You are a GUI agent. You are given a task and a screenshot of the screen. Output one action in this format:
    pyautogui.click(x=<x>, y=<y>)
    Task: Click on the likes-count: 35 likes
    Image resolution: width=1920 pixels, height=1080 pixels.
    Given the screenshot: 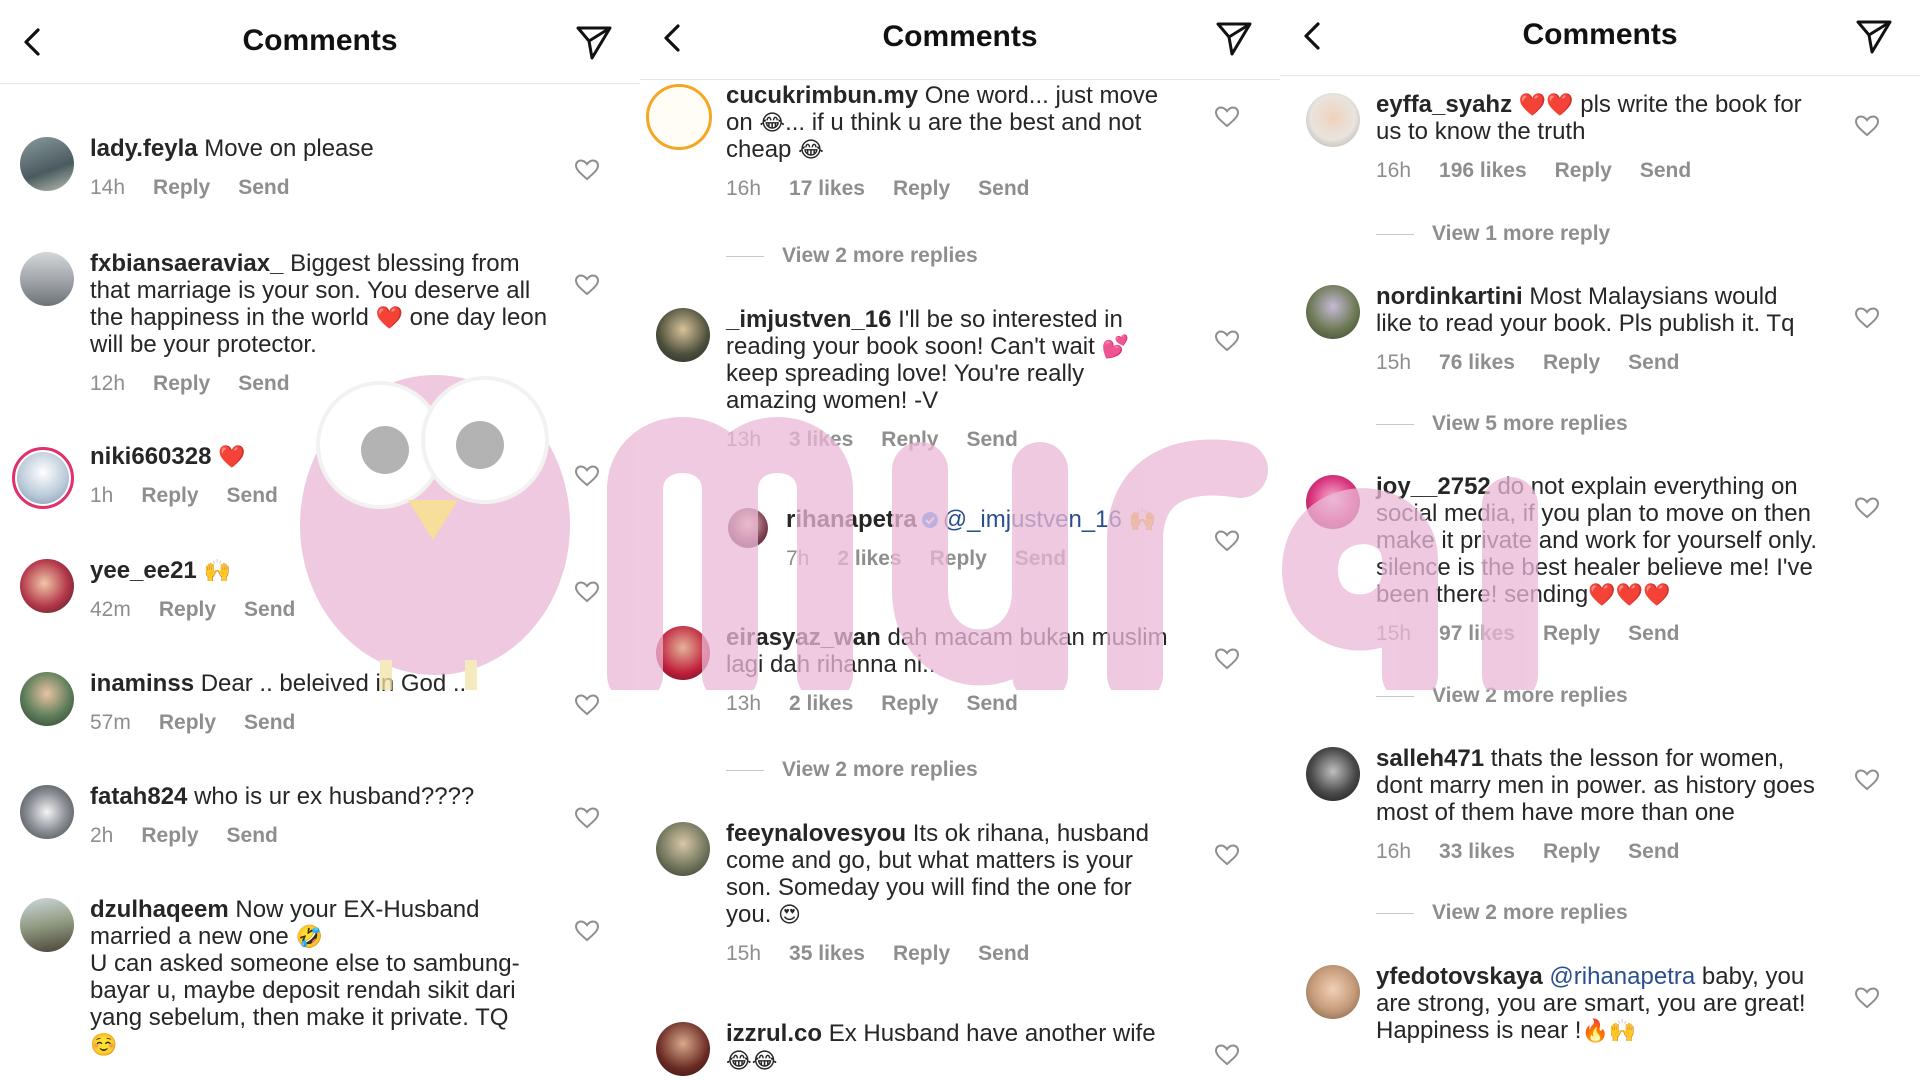 What is the action you would take?
    pyautogui.click(x=827, y=953)
    